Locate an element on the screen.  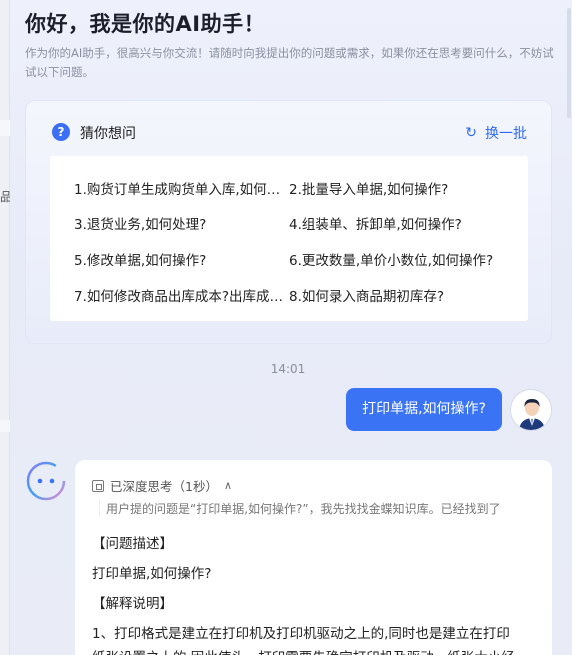
question-item: 2.批量导入单据,如何操作? is located at coordinates (404, 188).